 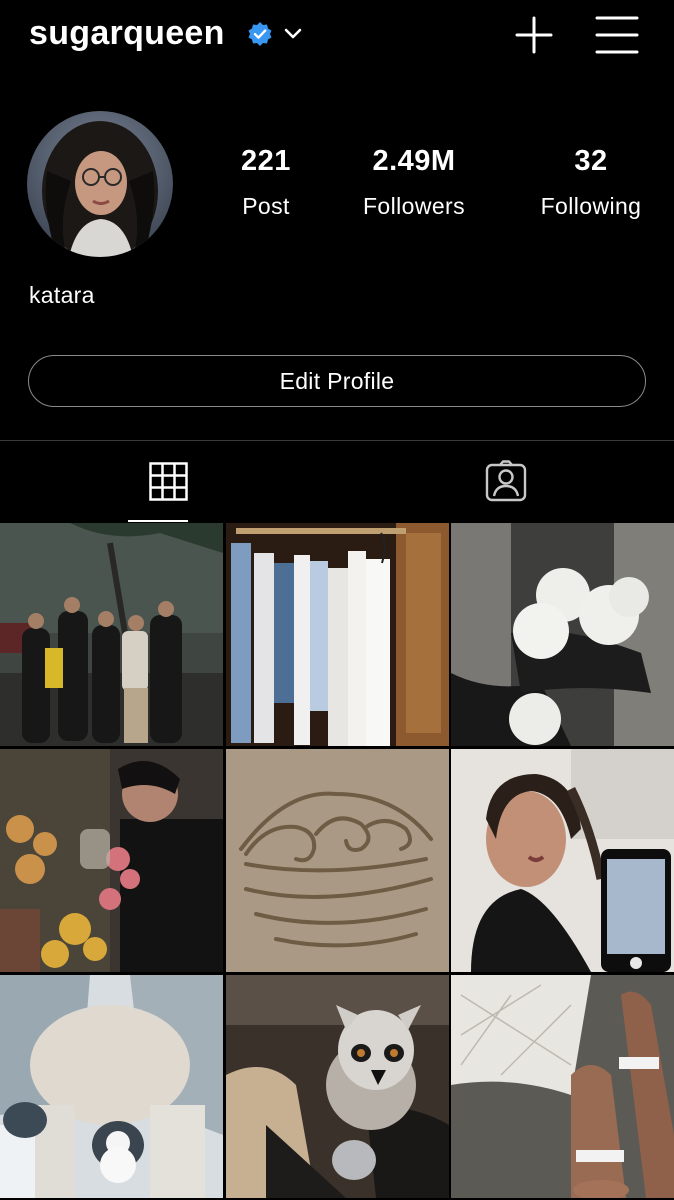 I want to click on following-stat: 32 Following, so click(x=591, y=182).